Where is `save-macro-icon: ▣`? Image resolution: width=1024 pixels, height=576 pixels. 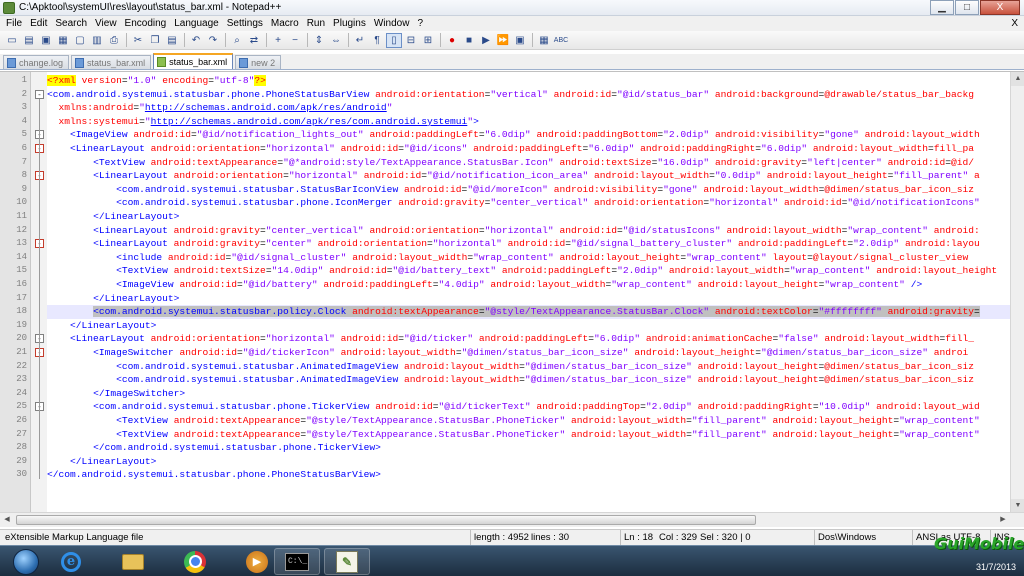
save-macro-icon: ▣ is located at coordinates (520, 40).